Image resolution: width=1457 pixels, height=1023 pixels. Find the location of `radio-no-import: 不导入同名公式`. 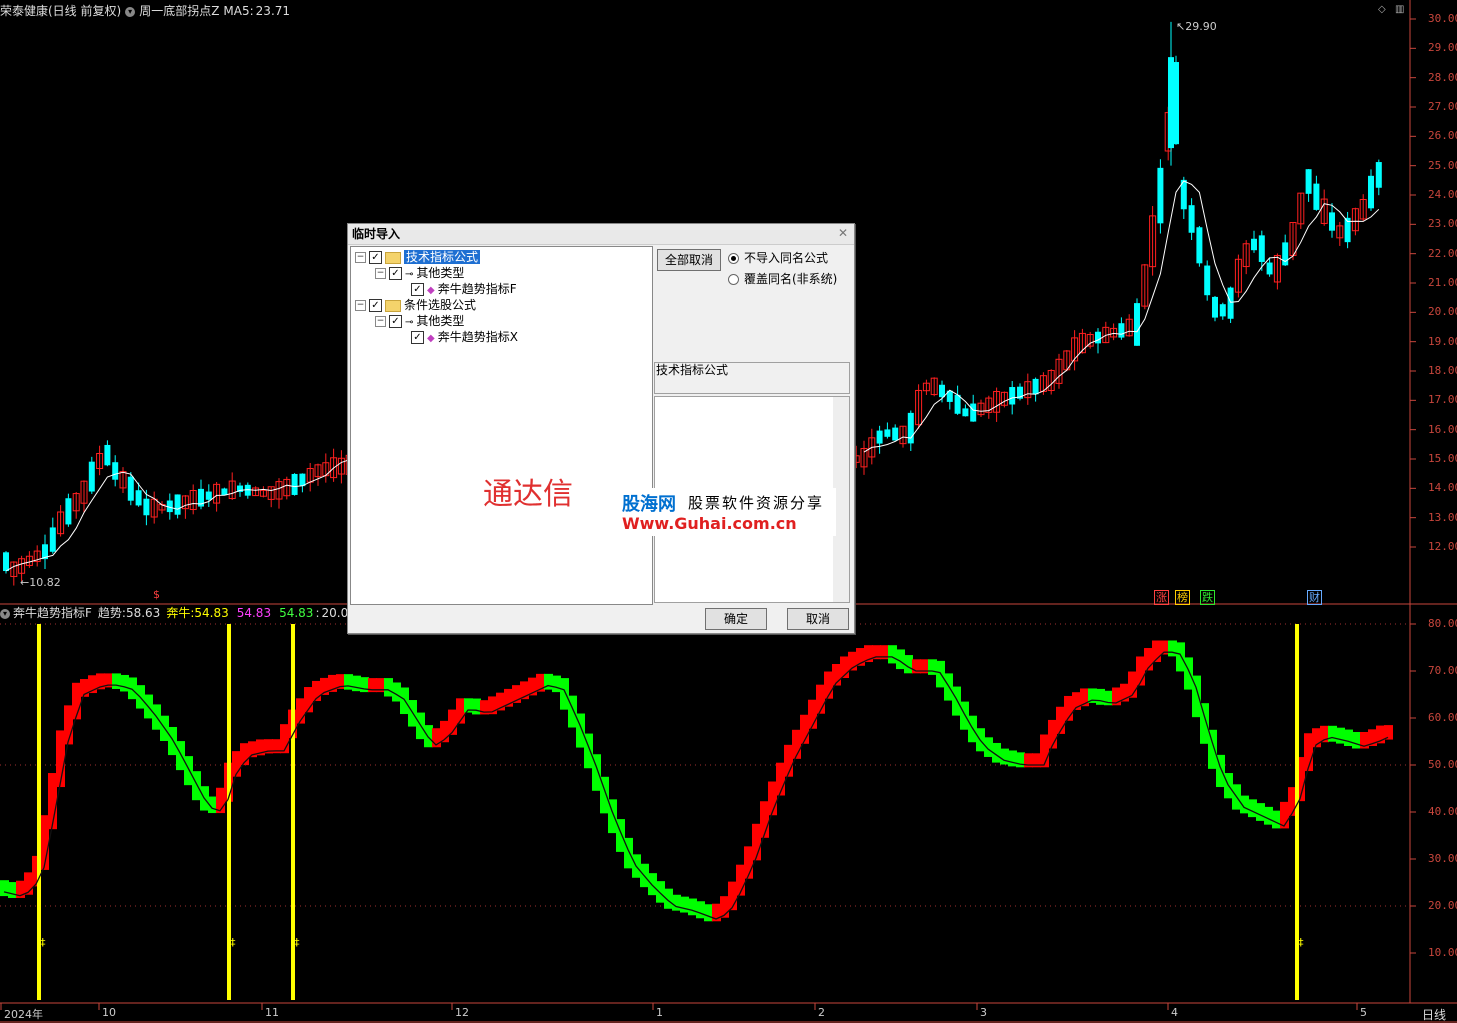

radio-no-import: 不导入同名公式 is located at coordinates (778, 258).